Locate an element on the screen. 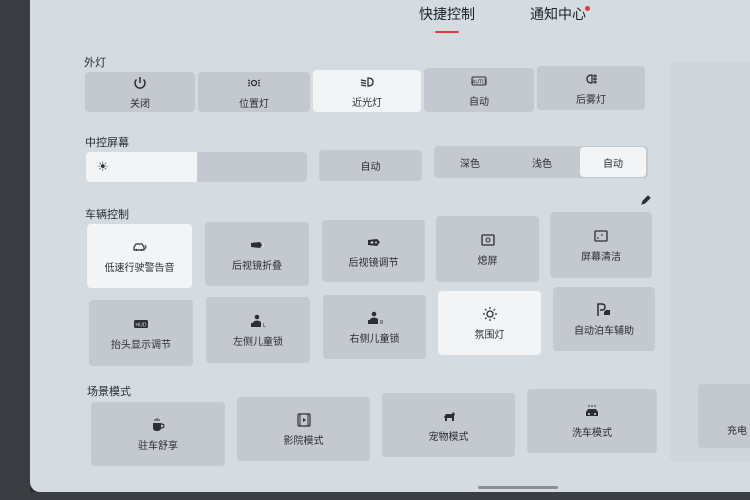 The height and width of the screenshot is (500, 750). screen-off-icon is located at coordinates (488, 240).